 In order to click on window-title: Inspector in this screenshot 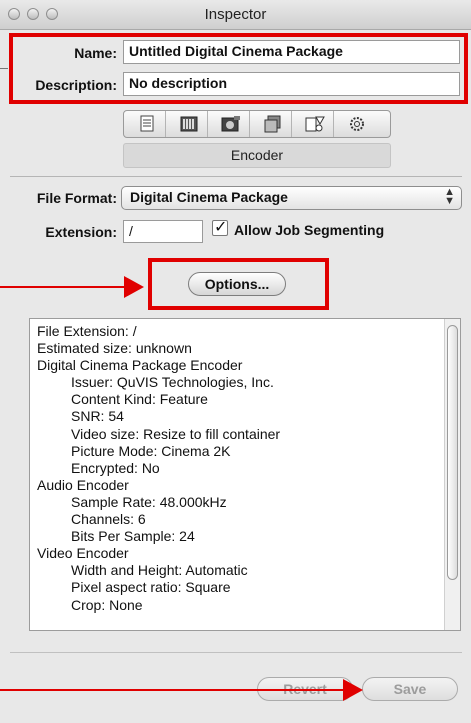, I will do `click(235, 14)`.